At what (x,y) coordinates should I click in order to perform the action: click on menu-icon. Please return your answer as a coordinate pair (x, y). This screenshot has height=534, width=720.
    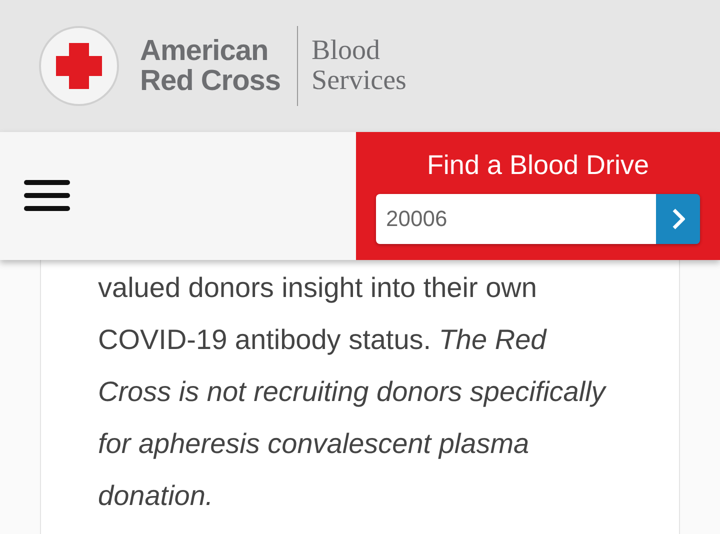
    Looking at the image, I should click on (47, 196).